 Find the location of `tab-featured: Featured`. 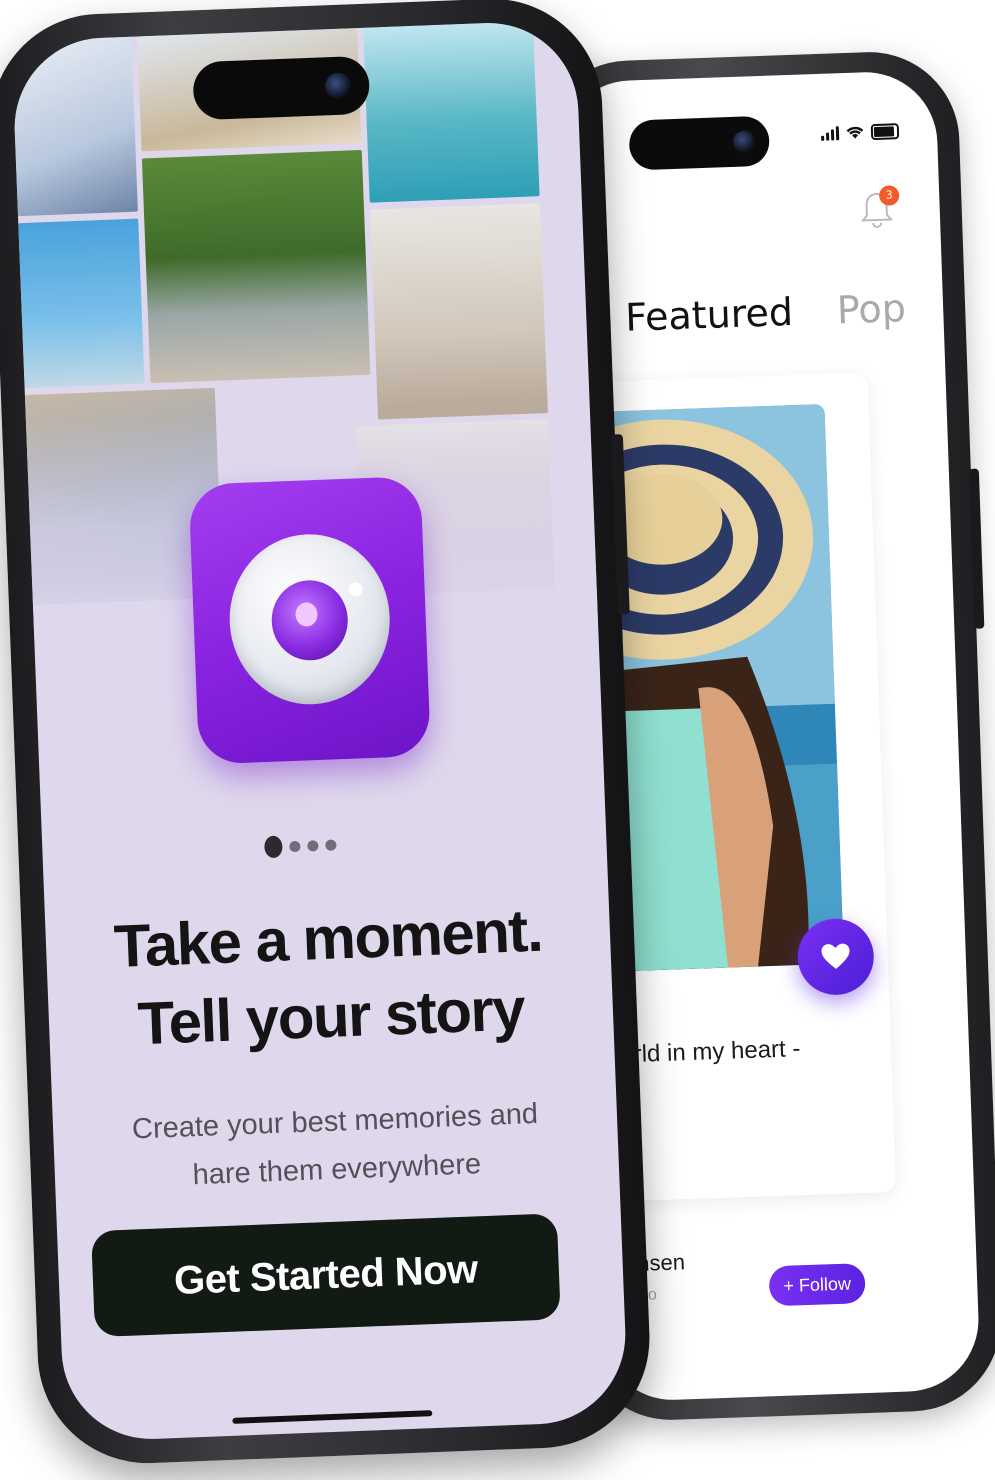

tab-featured: Featured is located at coordinates (709, 315).